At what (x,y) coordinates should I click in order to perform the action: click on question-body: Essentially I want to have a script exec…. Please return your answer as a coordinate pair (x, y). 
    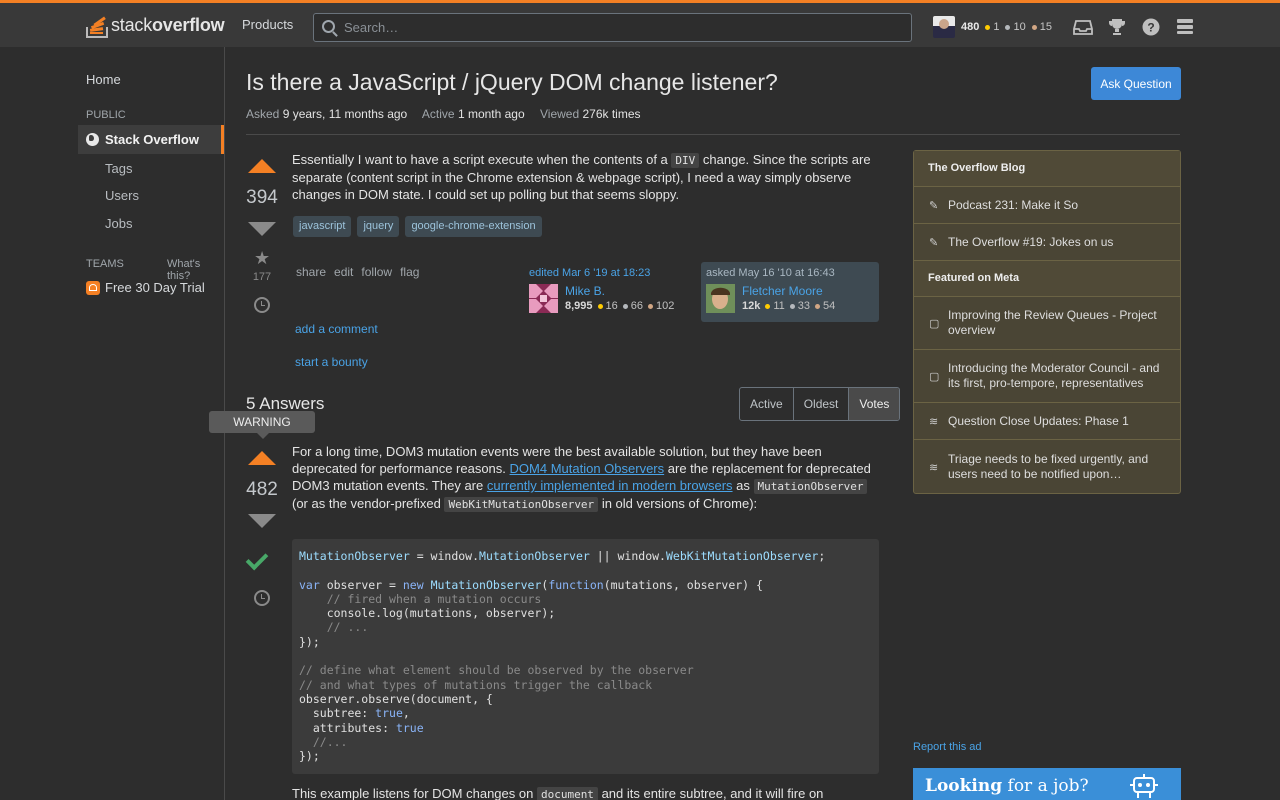
    Looking at the image, I should click on (581, 177).